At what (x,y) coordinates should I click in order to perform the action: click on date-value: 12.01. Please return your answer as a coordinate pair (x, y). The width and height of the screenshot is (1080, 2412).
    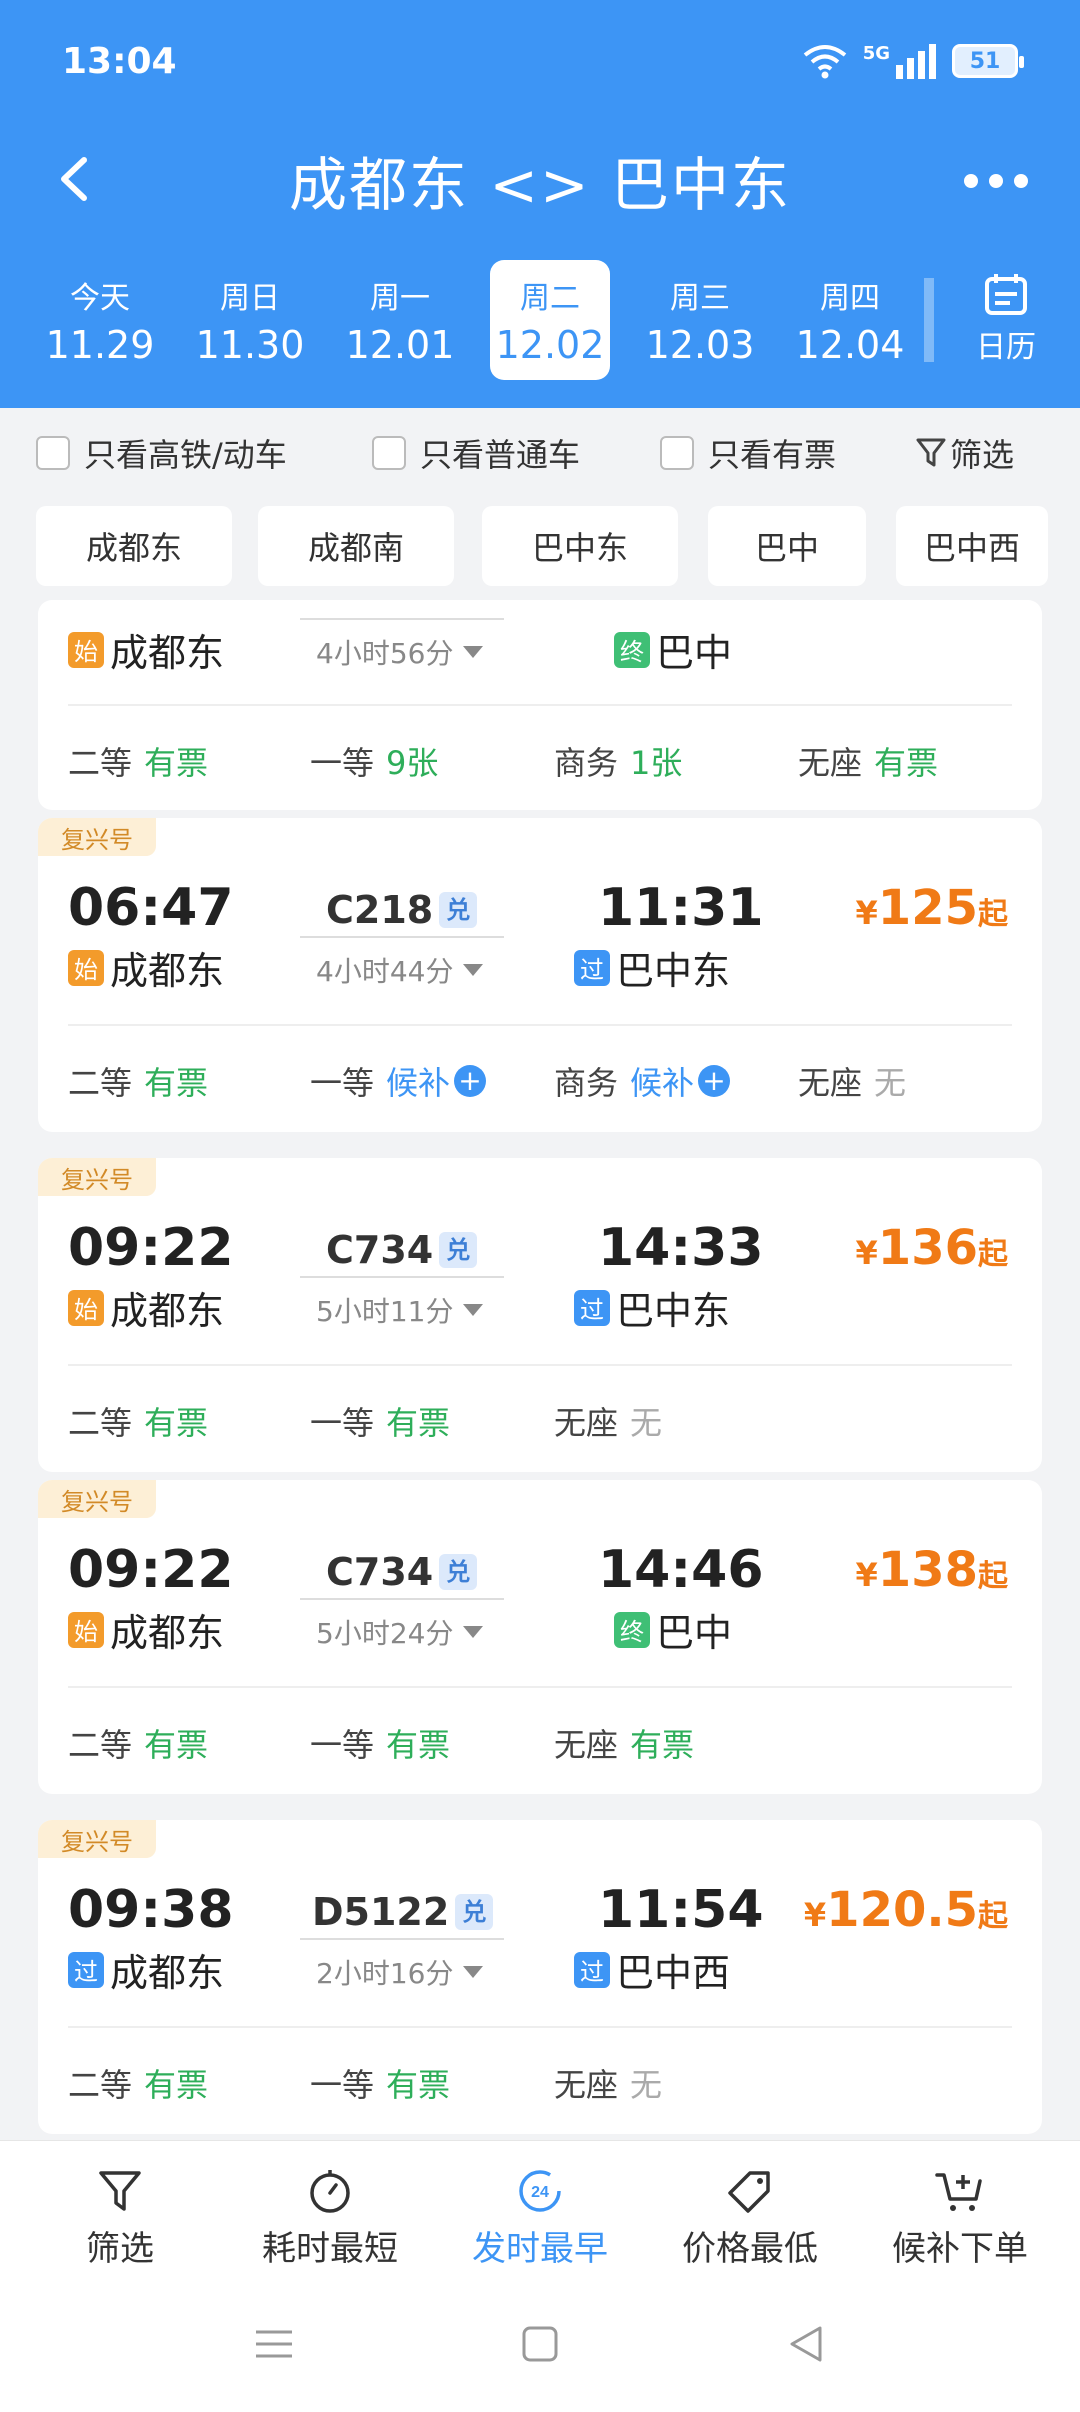
    Looking at the image, I should click on (400, 345).